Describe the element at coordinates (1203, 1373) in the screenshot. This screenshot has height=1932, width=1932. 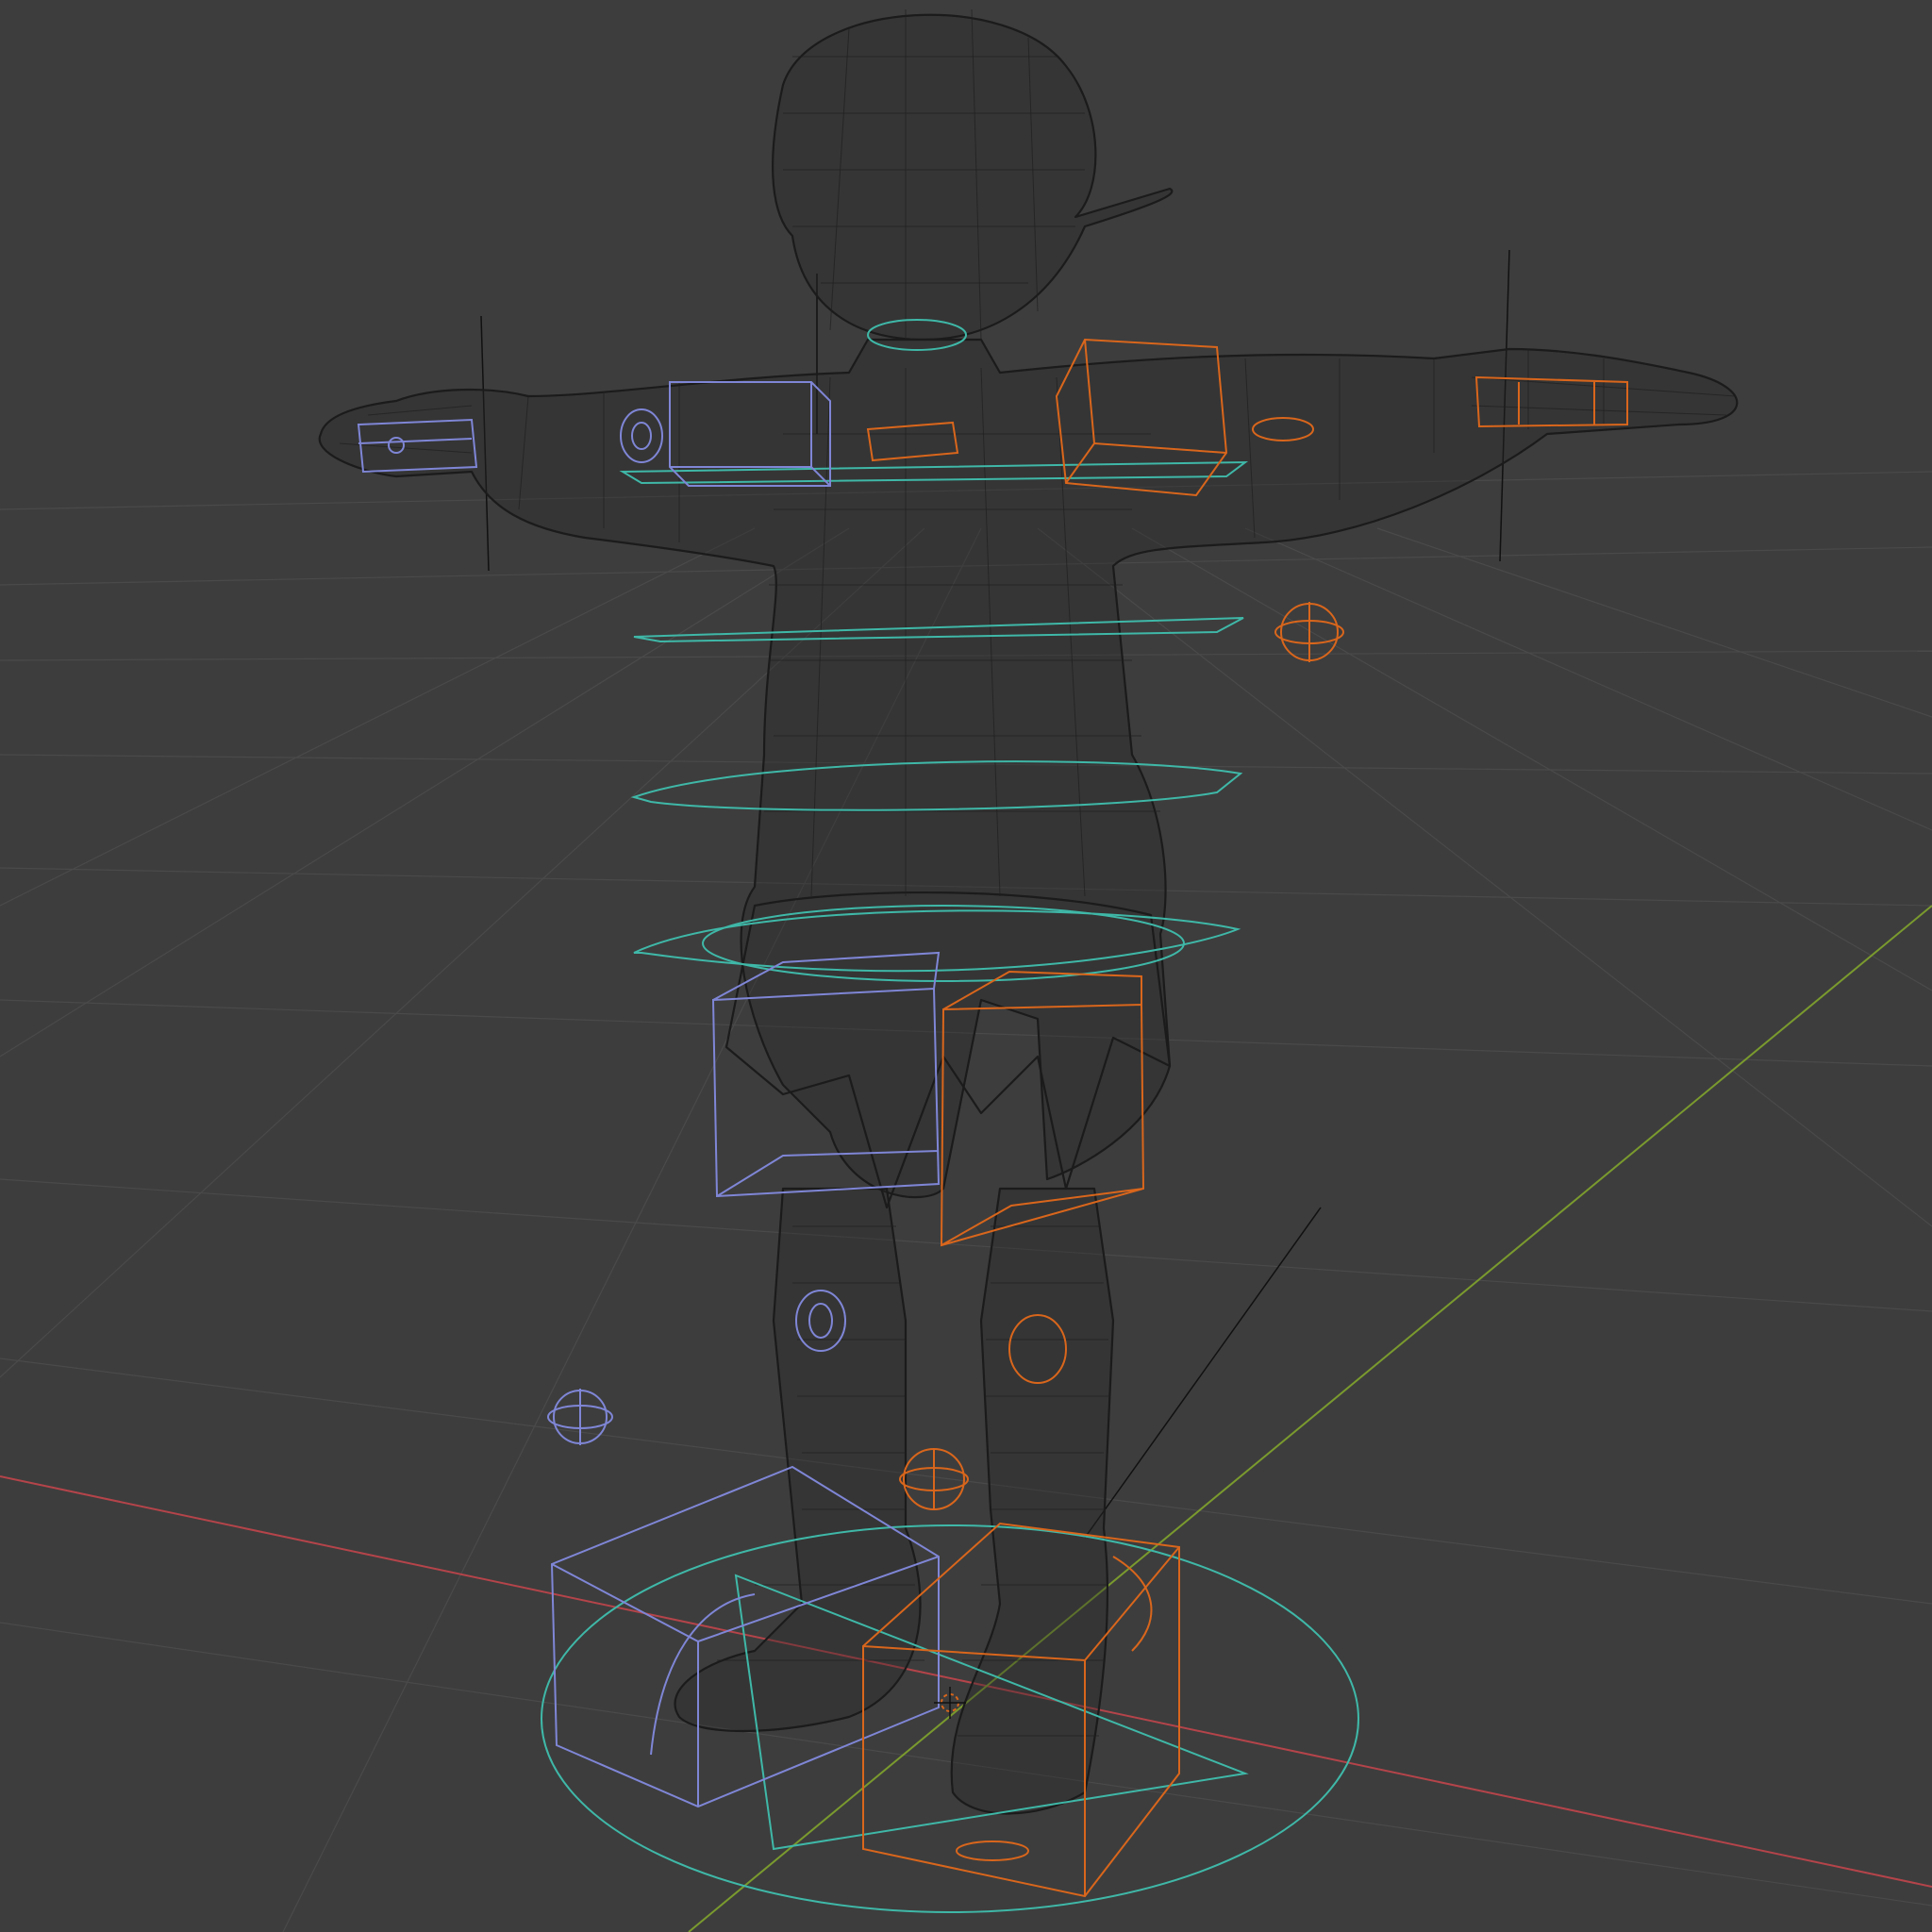
I see `guide-line-diagonal` at that location.